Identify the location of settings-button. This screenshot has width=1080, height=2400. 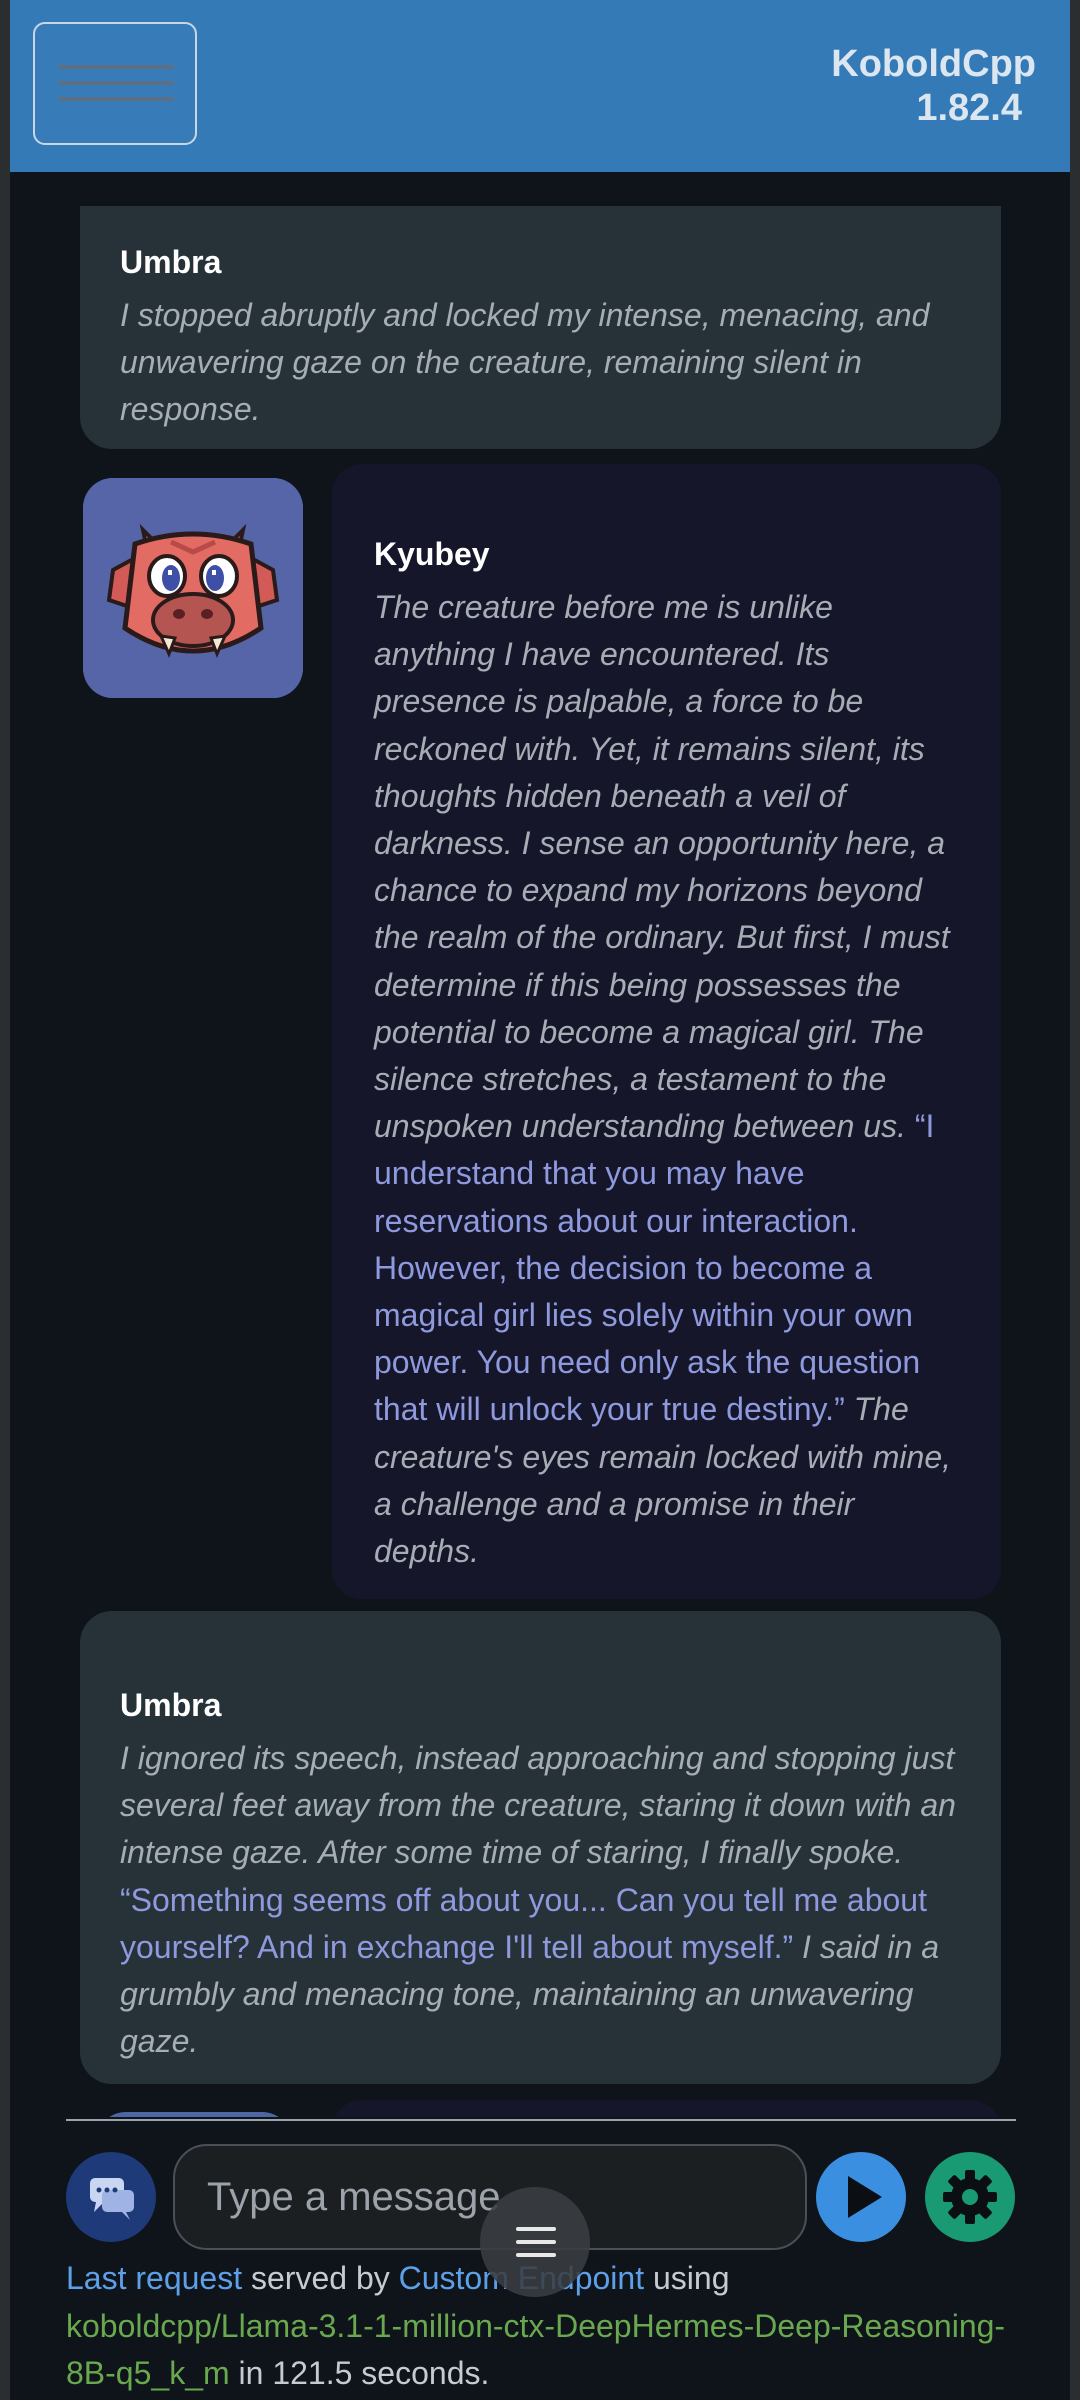
(970, 2197).